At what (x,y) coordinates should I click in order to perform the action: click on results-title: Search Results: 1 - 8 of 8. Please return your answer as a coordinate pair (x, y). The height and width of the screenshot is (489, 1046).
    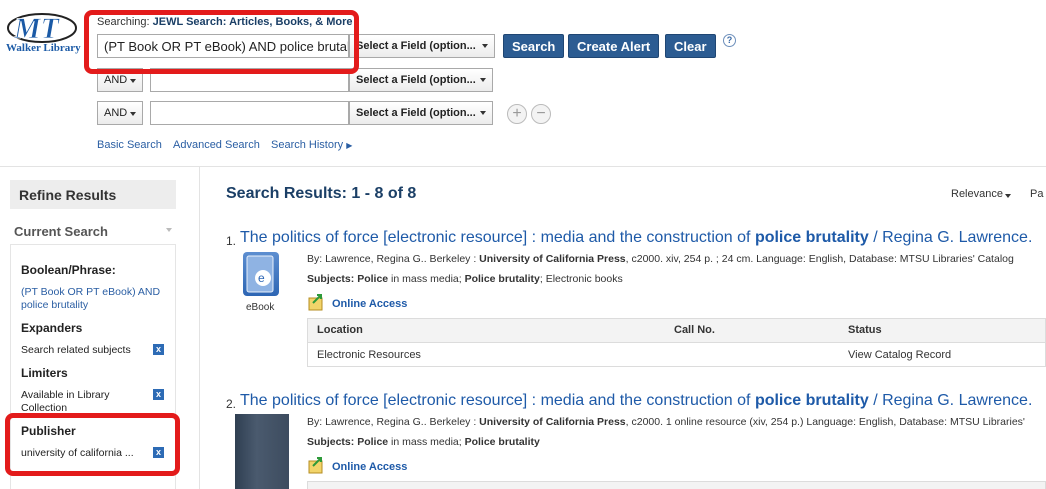
    Looking at the image, I should click on (321, 193).